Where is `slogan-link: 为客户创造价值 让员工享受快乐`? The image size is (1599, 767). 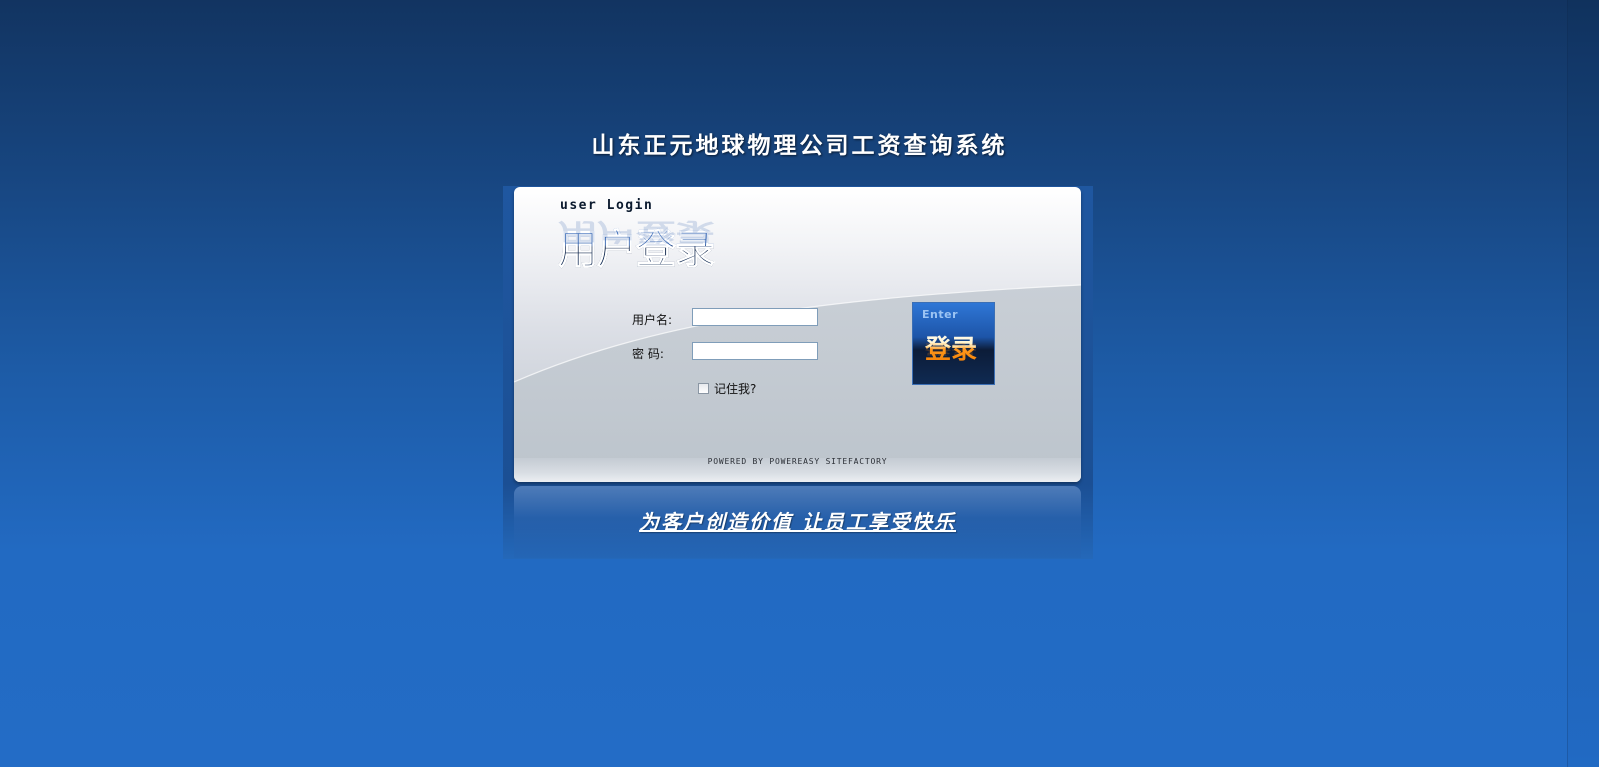
slogan-link: 为客户创造价值 让员工享受快乐 is located at coordinates (797, 520).